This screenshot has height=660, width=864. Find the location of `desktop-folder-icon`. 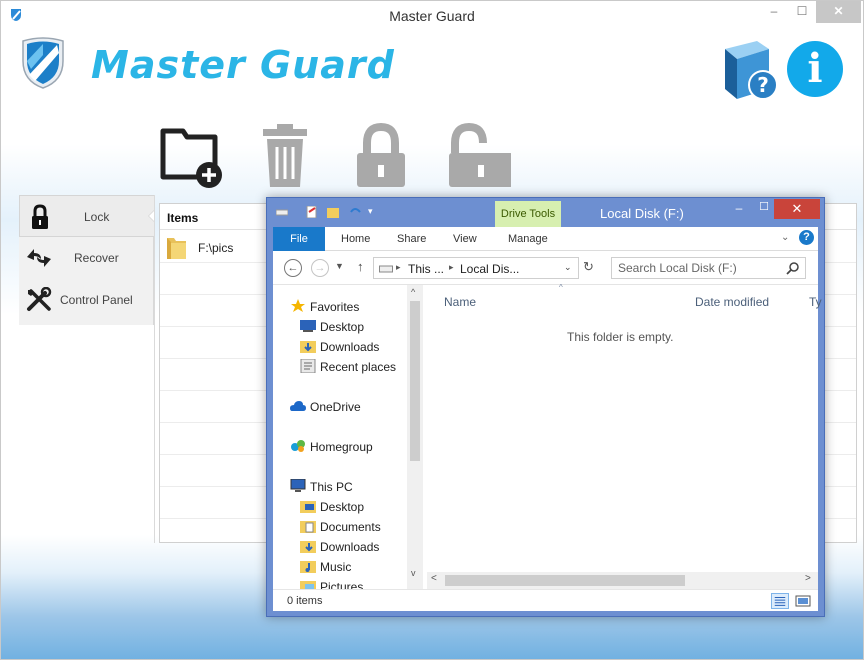

desktop-folder-icon is located at coordinates (308, 507).